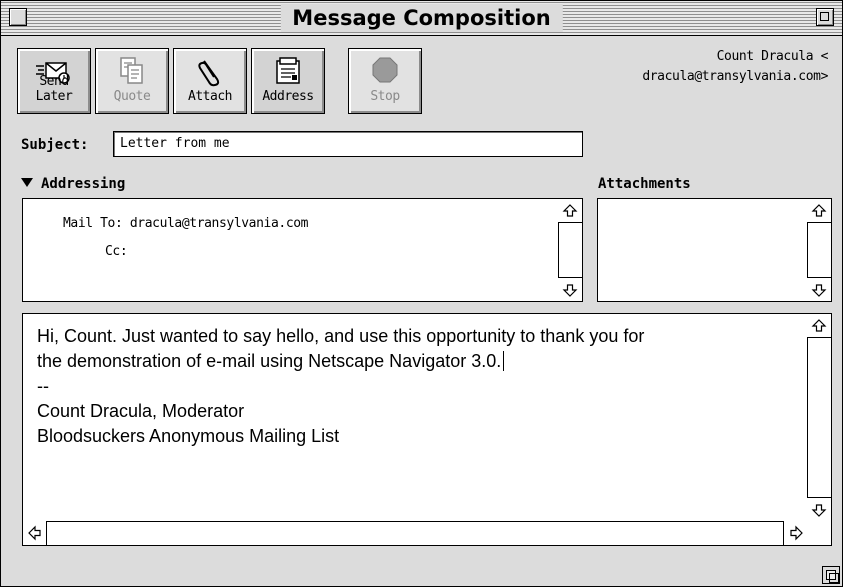 This screenshot has height=587, width=843. I want to click on sender-name: Count Dracula <, so click(772, 56).